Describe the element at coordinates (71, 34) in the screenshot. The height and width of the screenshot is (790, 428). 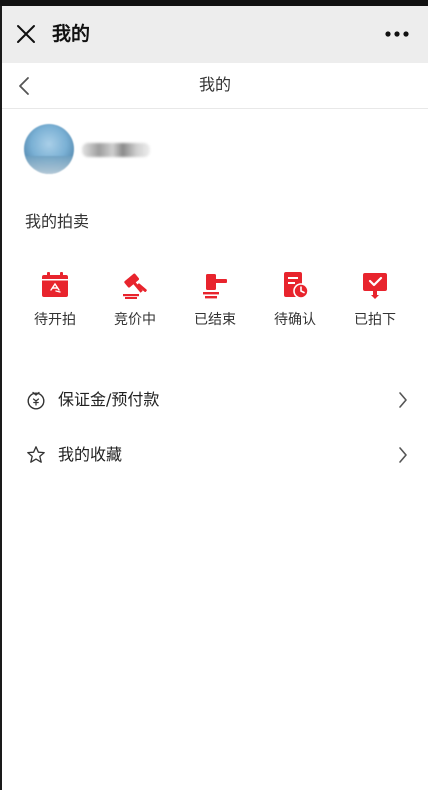
I see `window-title: 我的` at that location.